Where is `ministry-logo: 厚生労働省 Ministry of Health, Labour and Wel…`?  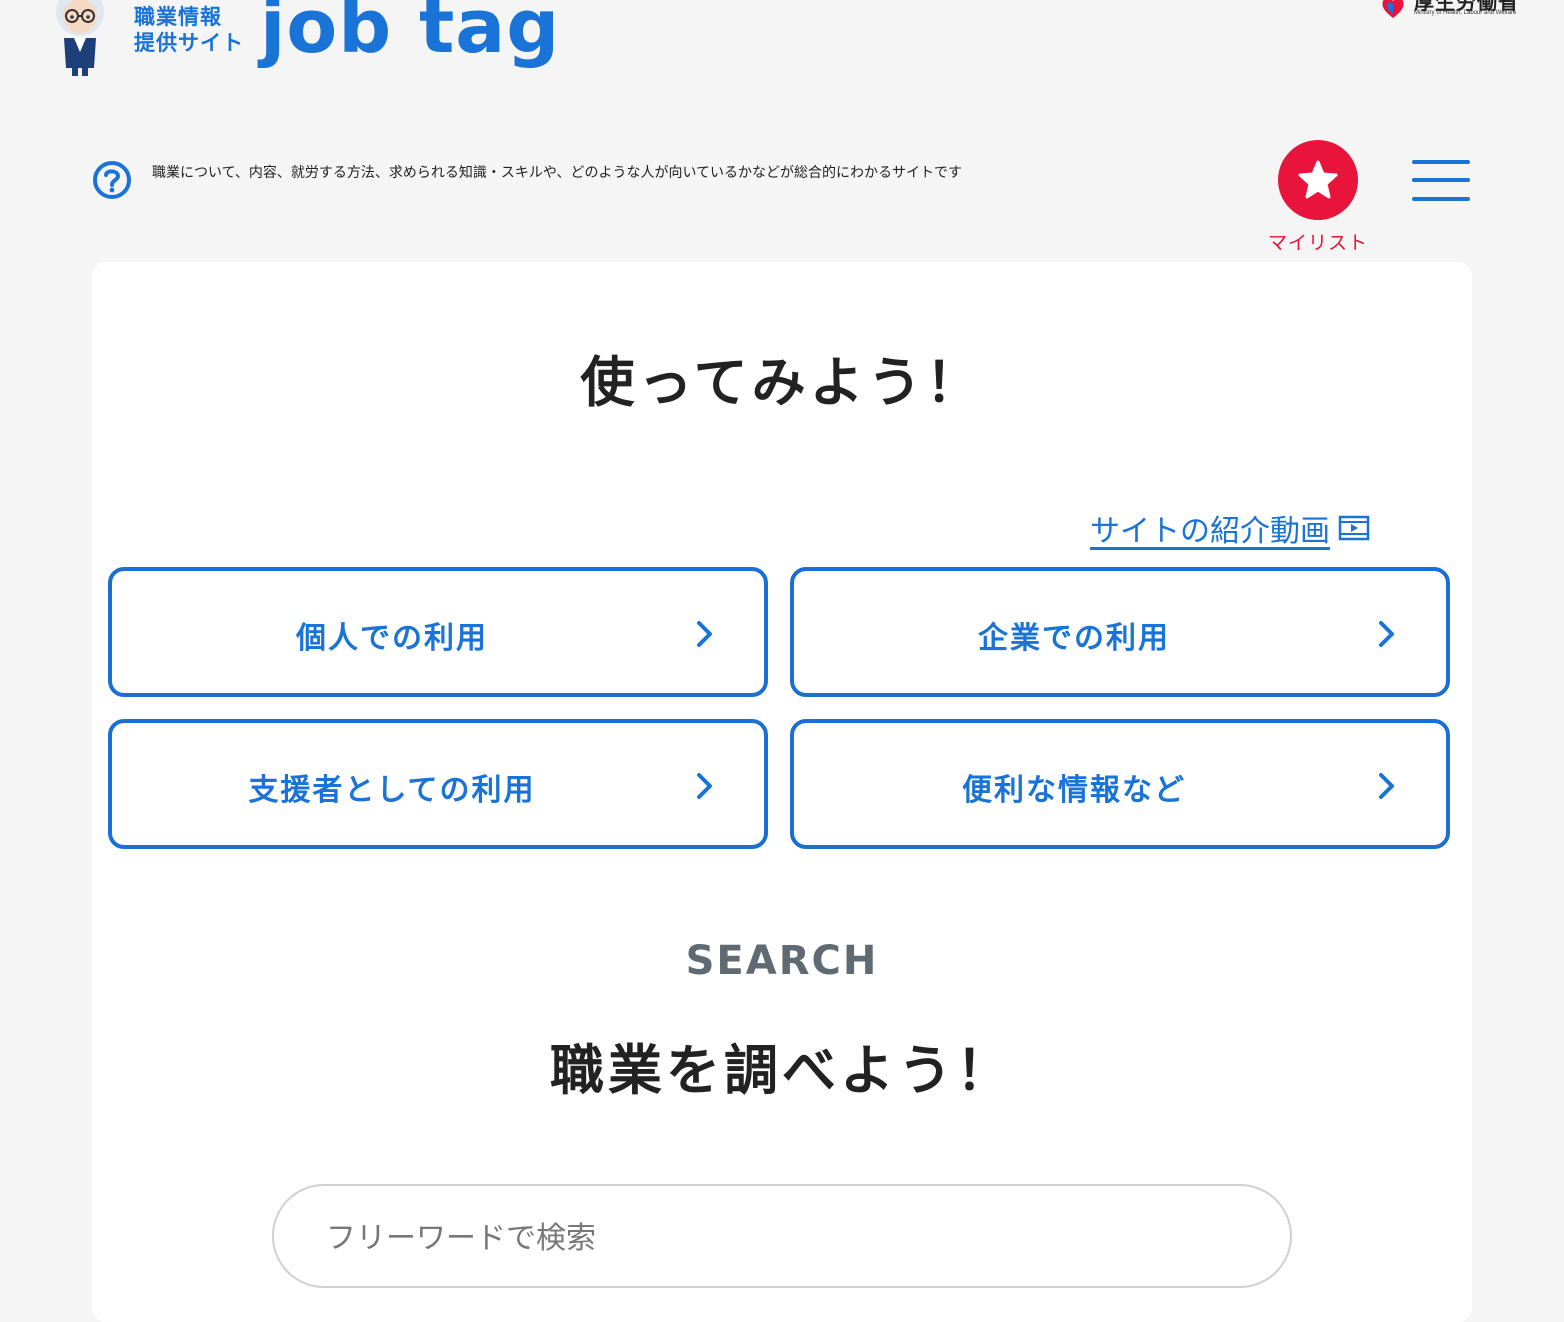
ministry-logo: 厚生労働省 Ministry of Health, Labour and Wel… is located at coordinates (1450, 11).